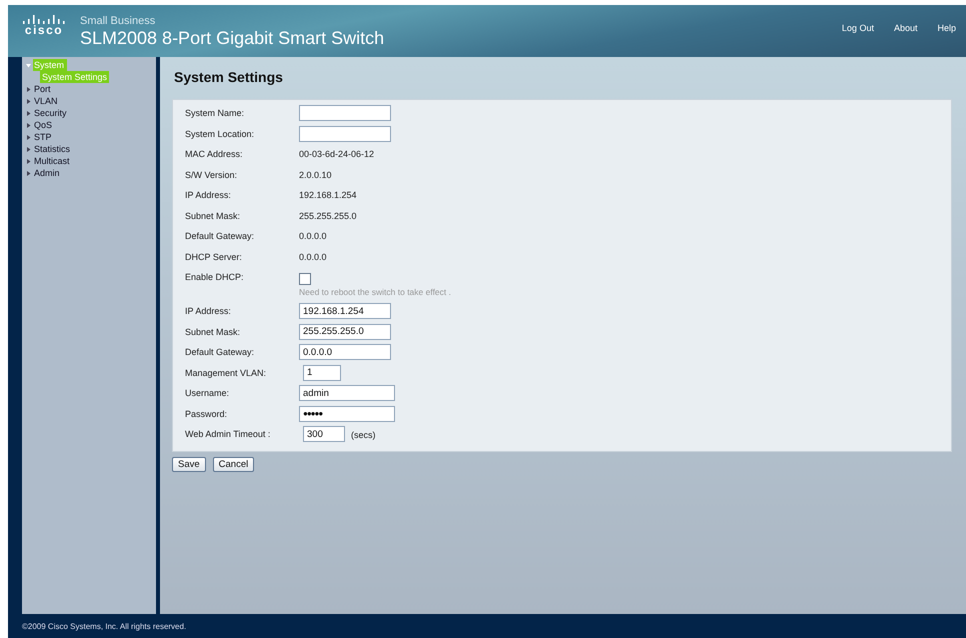 The height and width of the screenshot is (638, 966). What do you see at coordinates (207, 392) in the screenshot?
I see `field-label: Username:` at bounding box center [207, 392].